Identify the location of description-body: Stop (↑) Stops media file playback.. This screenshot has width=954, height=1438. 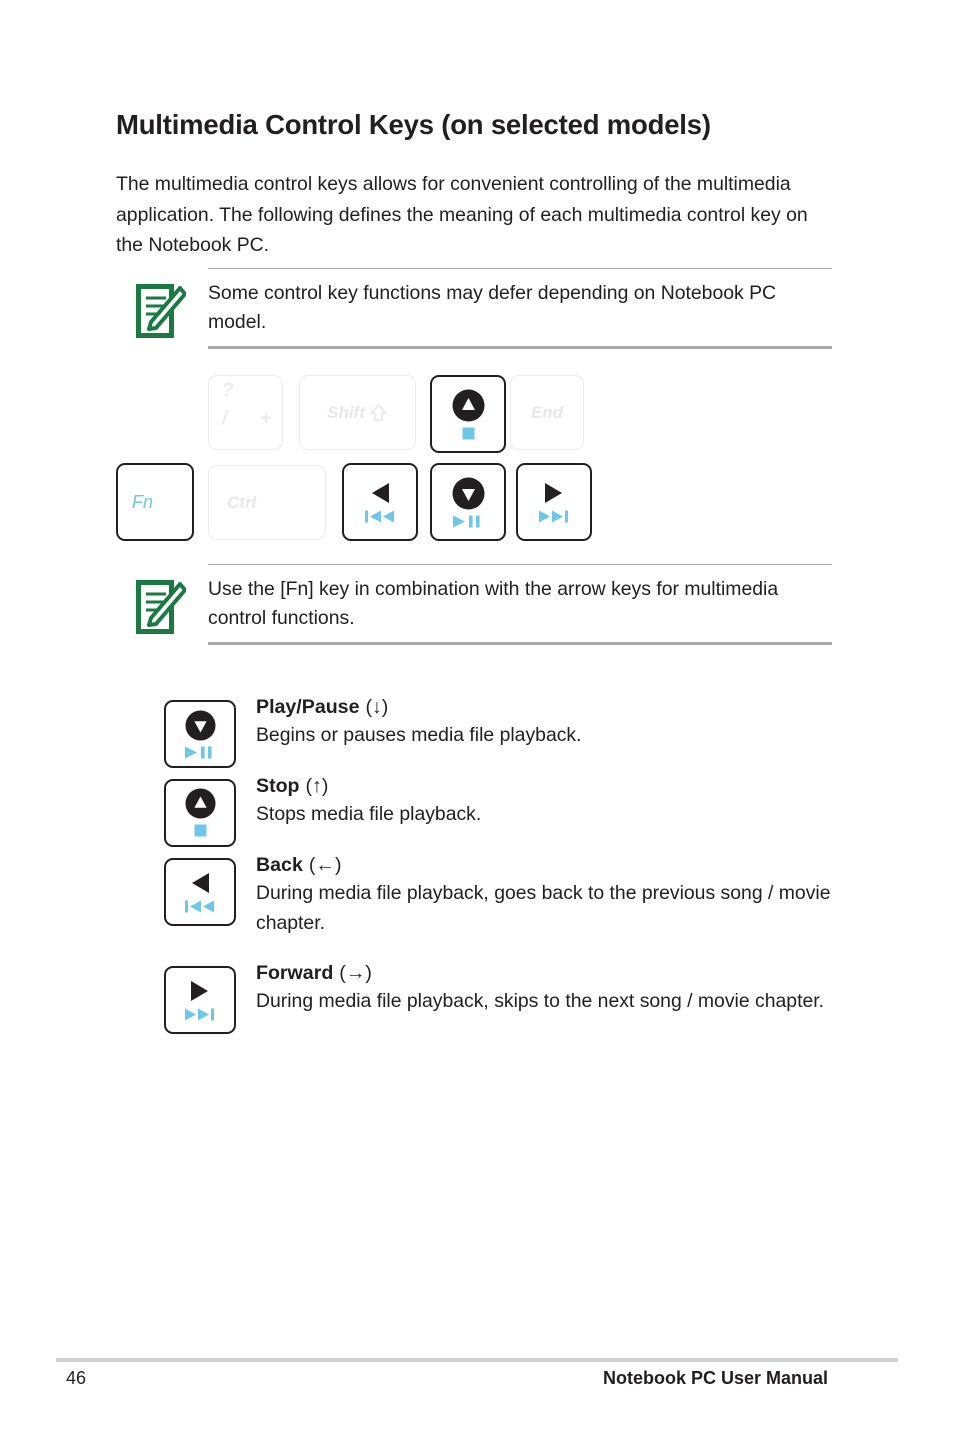
(560, 801).